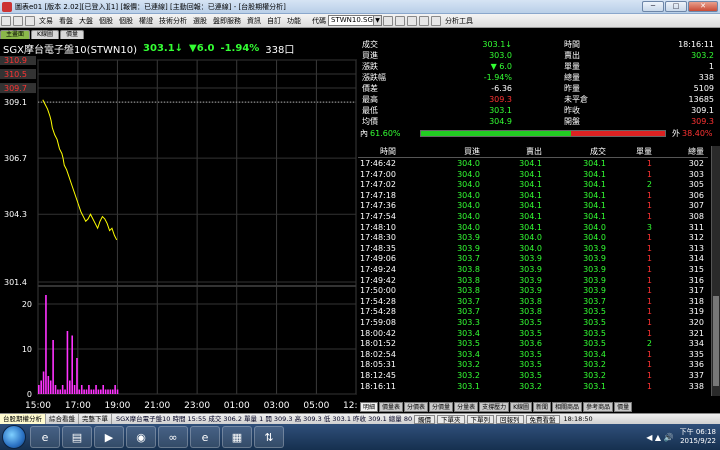 The height and width of the screenshot is (450, 720). I want to click on report-bar-button: 回報列, so click(510, 419).